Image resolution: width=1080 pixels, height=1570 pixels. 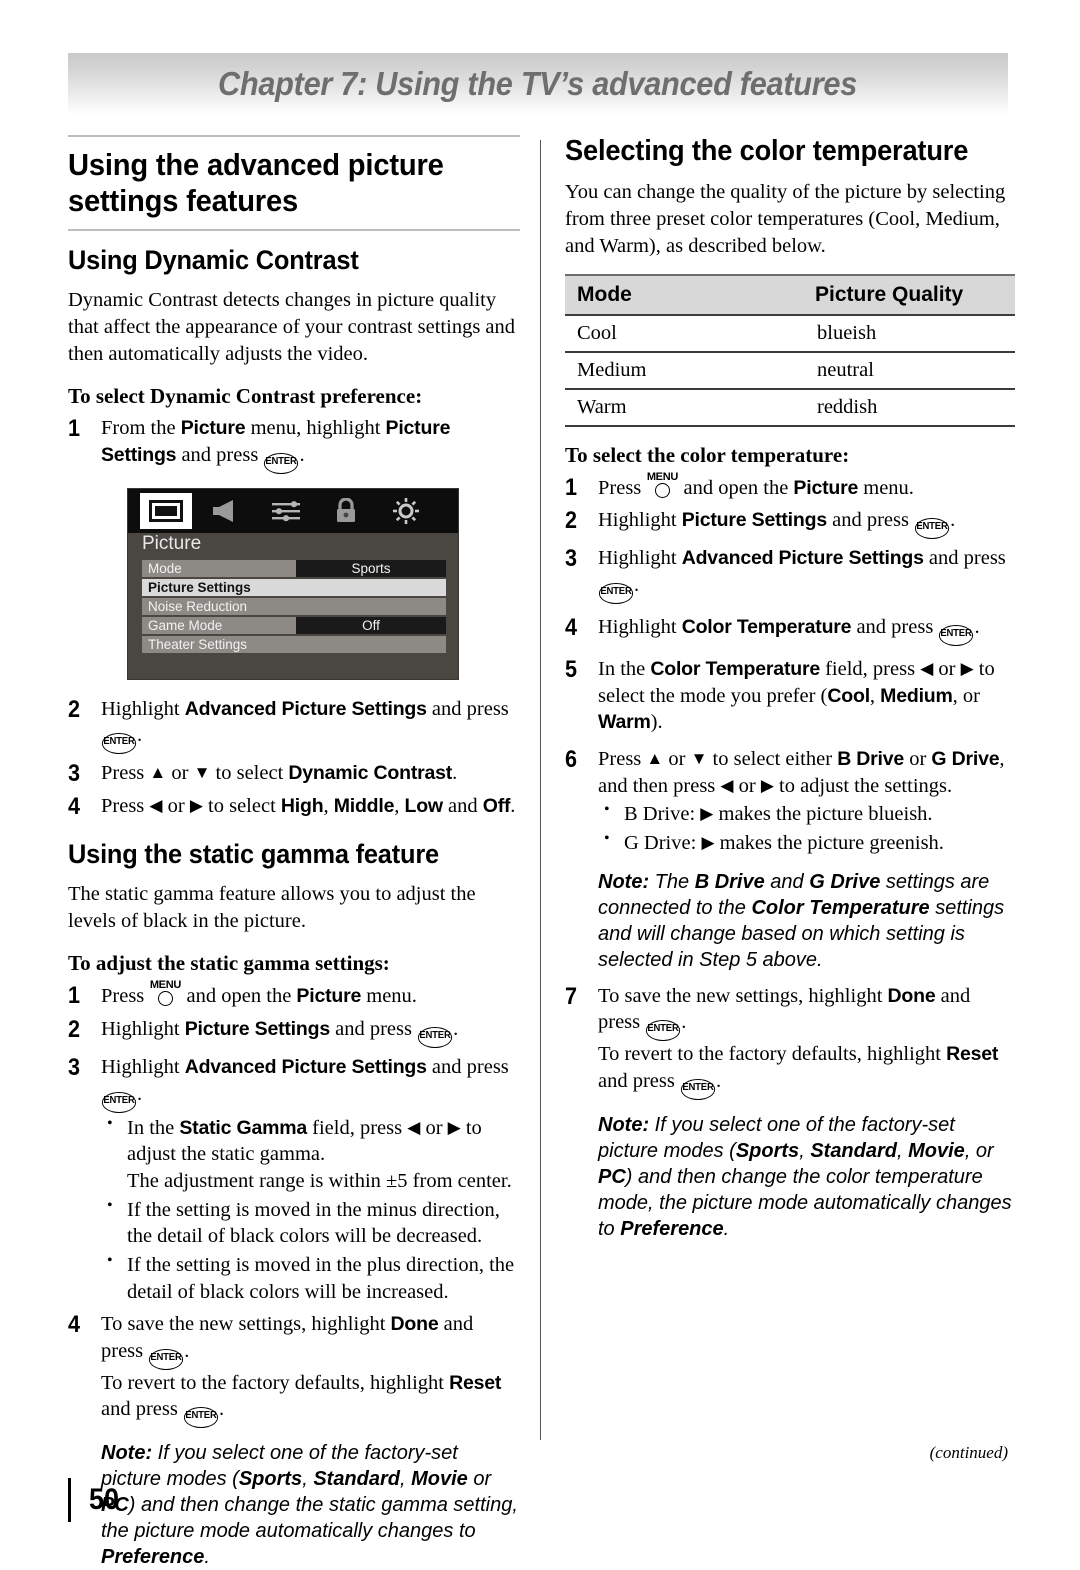 What do you see at coordinates (624, 881) in the screenshot?
I see `note-label: Note:` at bounding box center [624, 881].